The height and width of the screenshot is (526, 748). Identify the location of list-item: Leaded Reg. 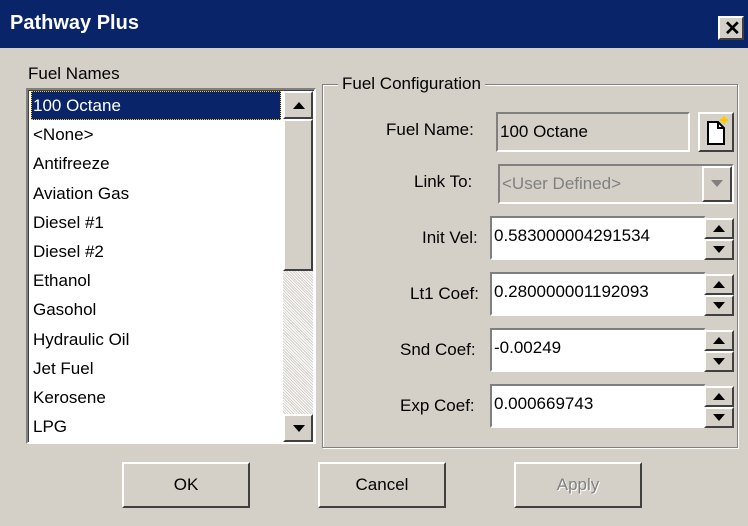
(156, 441).